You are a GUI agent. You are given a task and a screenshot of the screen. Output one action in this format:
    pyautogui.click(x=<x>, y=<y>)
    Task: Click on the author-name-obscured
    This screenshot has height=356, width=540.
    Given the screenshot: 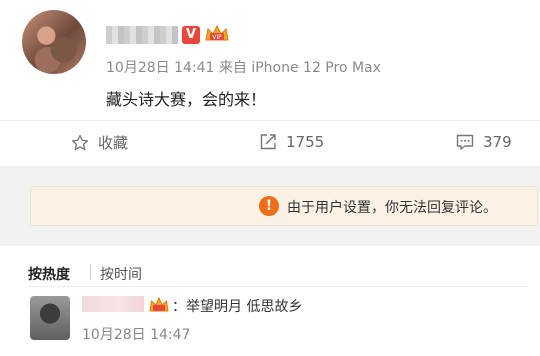 What is the action you would take?
    pyautogui.click(x=142, y=35)
    